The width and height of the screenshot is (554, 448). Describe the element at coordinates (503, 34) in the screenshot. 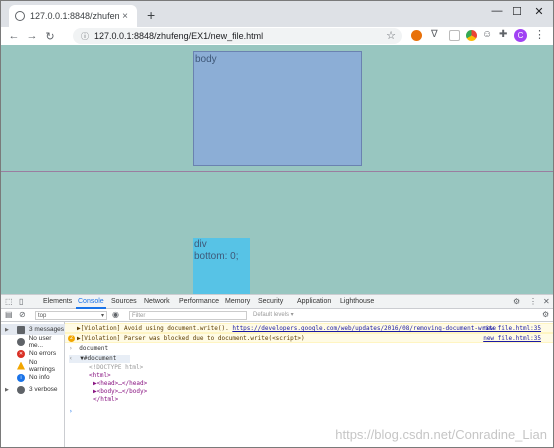

I see `puzzle-icon: ✚` at that location.